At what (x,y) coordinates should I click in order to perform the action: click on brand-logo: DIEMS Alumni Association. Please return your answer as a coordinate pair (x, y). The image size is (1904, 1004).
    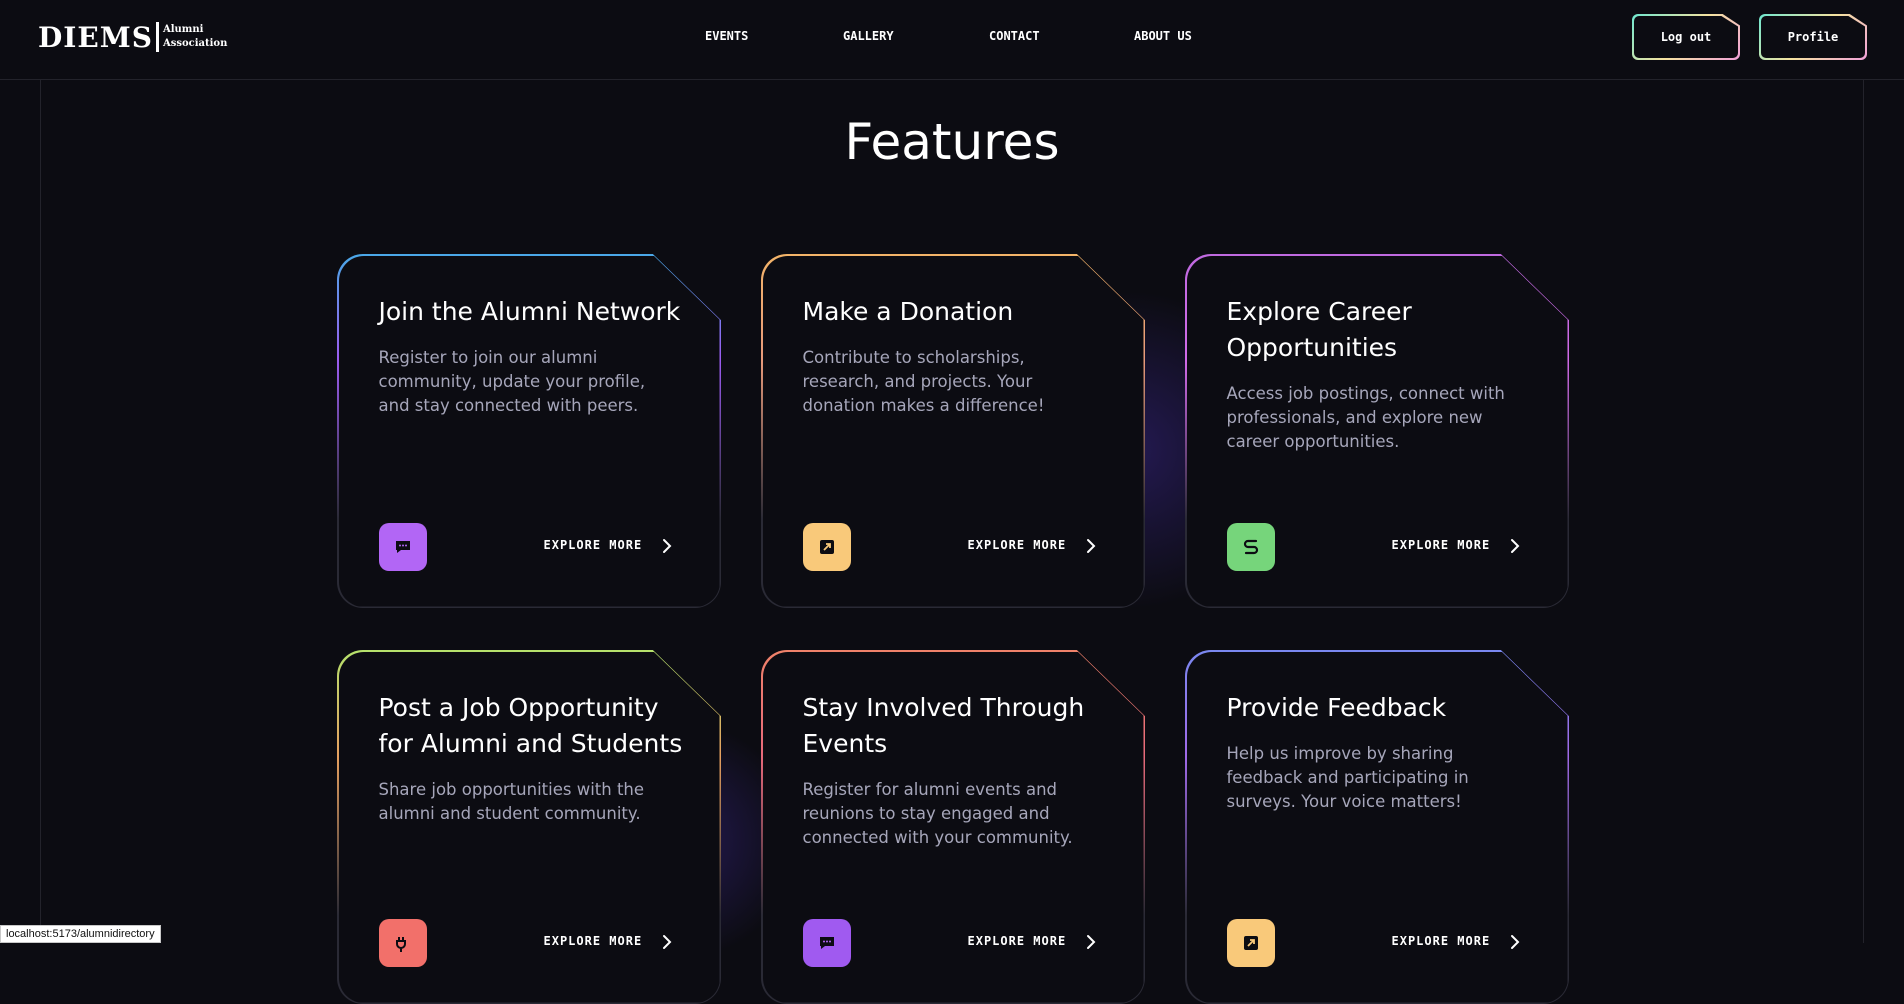
    Looking at the image, I should click on (132, 37).